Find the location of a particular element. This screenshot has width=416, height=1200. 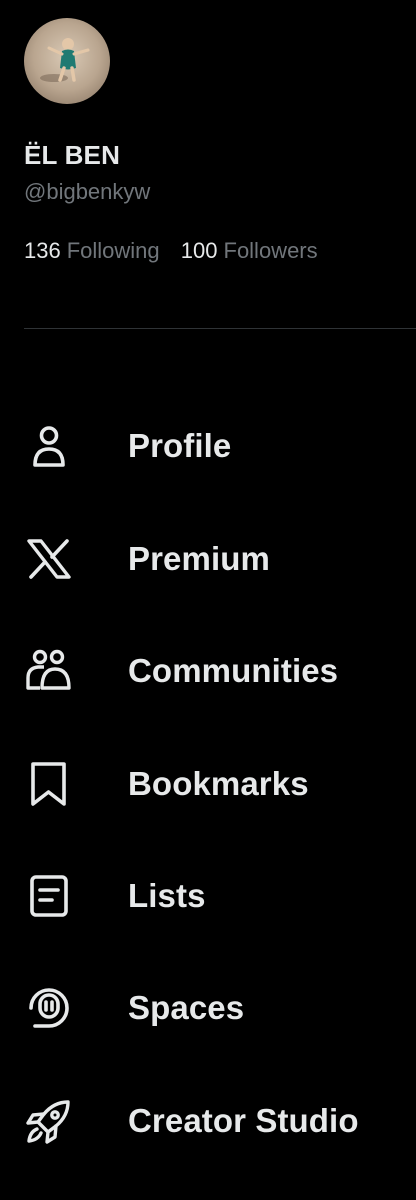

menu-label-lists: Lists is located at coordinates (167, 895).